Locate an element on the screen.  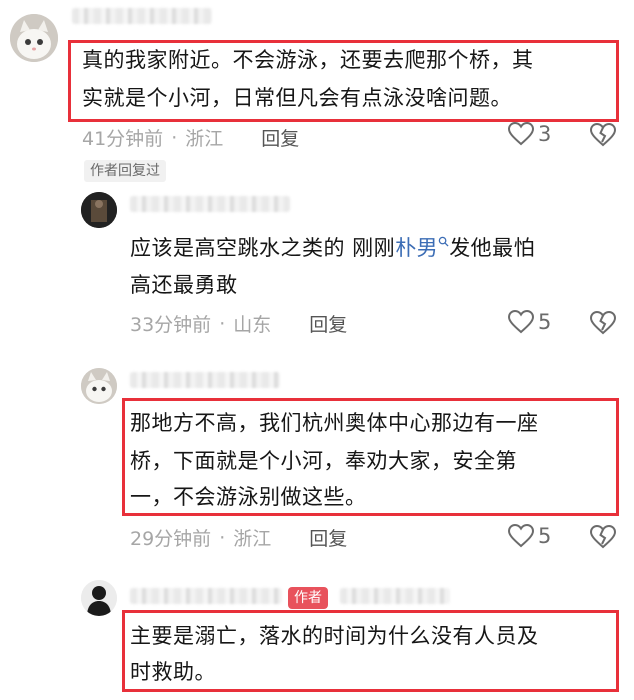
comment-meta: 33分钟前 · 山东 回复 is located at coordinates (238, 323).